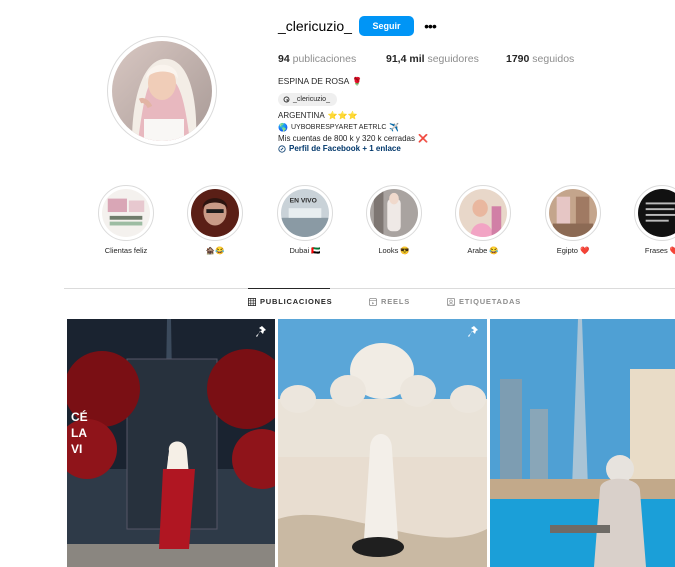  What do you see at coordinates (76, 449) in the screenshot?
I see `overlay-text-line-3: VI` at bounding box center [76, 449].